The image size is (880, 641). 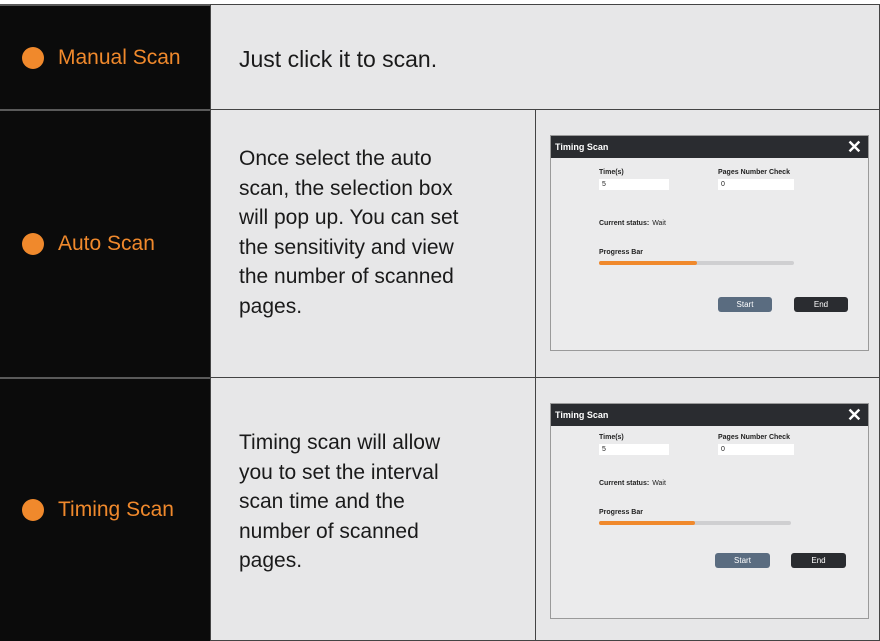 I want to click on mode-label-cell: Timing Scan, so click(x=105, y=509).